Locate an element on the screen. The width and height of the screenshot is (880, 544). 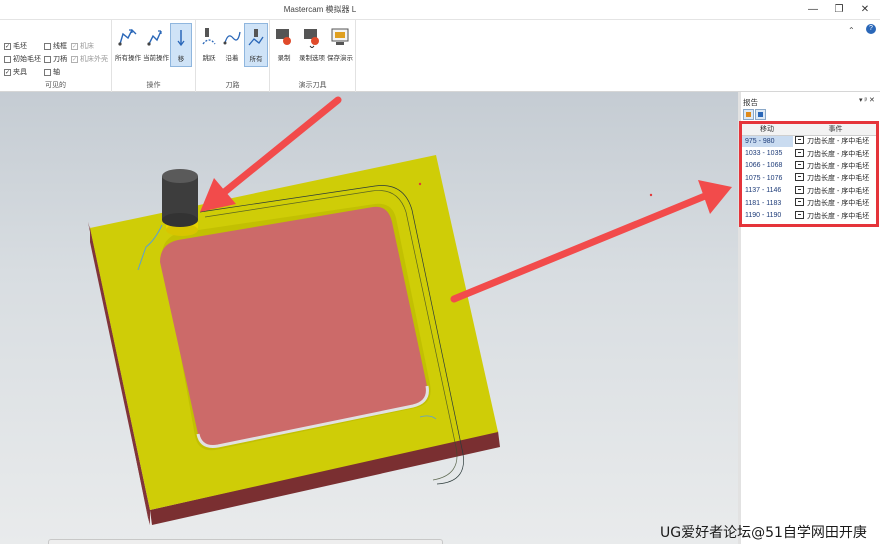
ribbon-group-toolpath: 跳跃 沿着 所有 刀路 is located at coordinates (233, 56).